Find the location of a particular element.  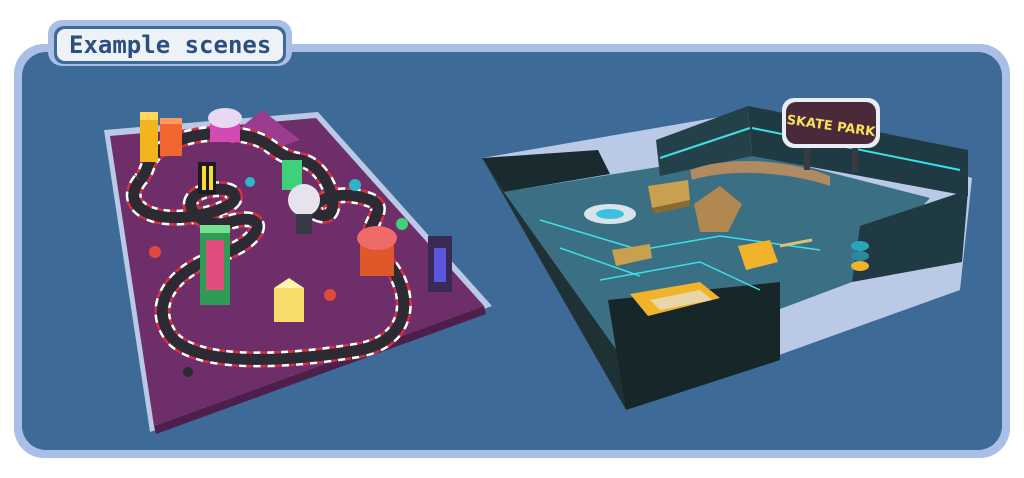

section-tab: Example scenes is located at coordinates (170, 43).